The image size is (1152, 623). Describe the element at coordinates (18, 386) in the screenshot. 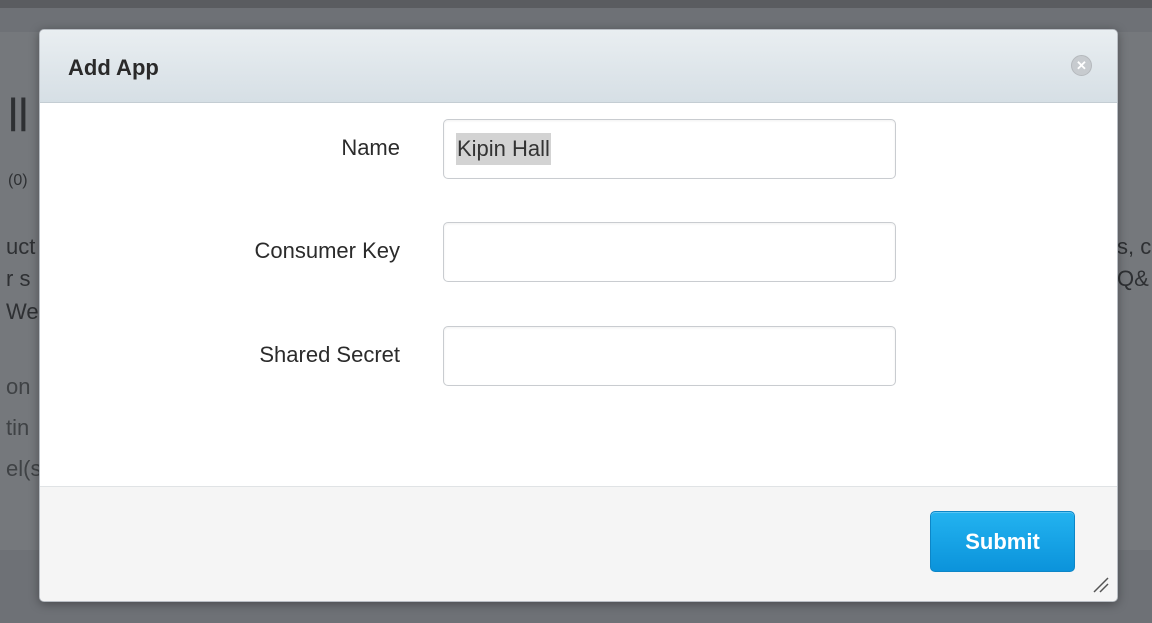

I see `background-text-fragment: on` at that location.